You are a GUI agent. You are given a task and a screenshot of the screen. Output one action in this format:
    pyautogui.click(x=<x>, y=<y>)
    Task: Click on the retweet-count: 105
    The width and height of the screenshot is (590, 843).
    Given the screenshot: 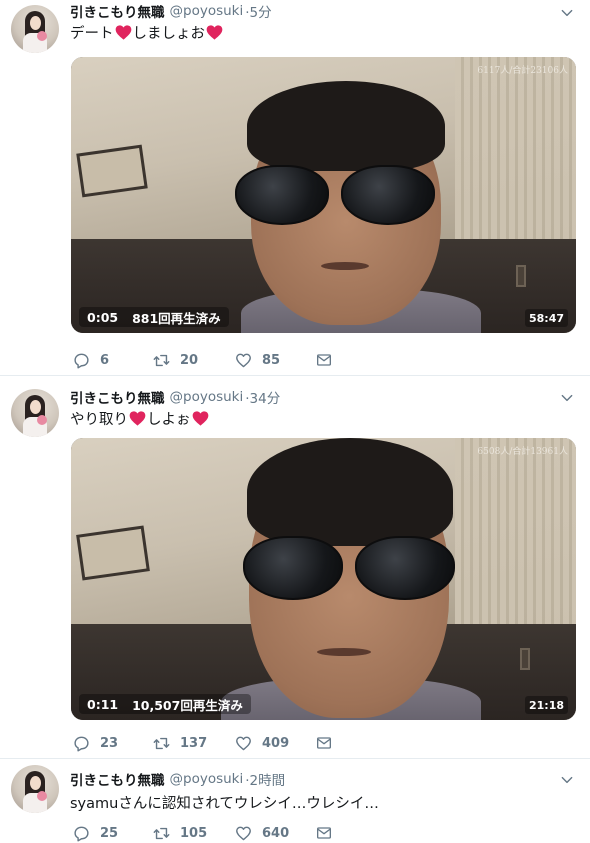 What is the action you would take?
    pyautogui.click(x=194, y=833)
    